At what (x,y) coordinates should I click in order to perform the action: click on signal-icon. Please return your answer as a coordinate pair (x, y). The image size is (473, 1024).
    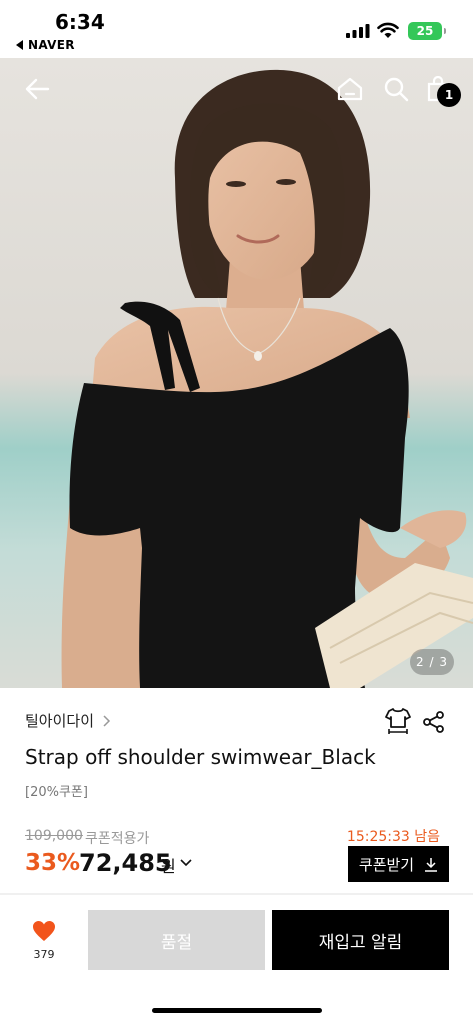
    Looking at the image, I should click on (358, 31).